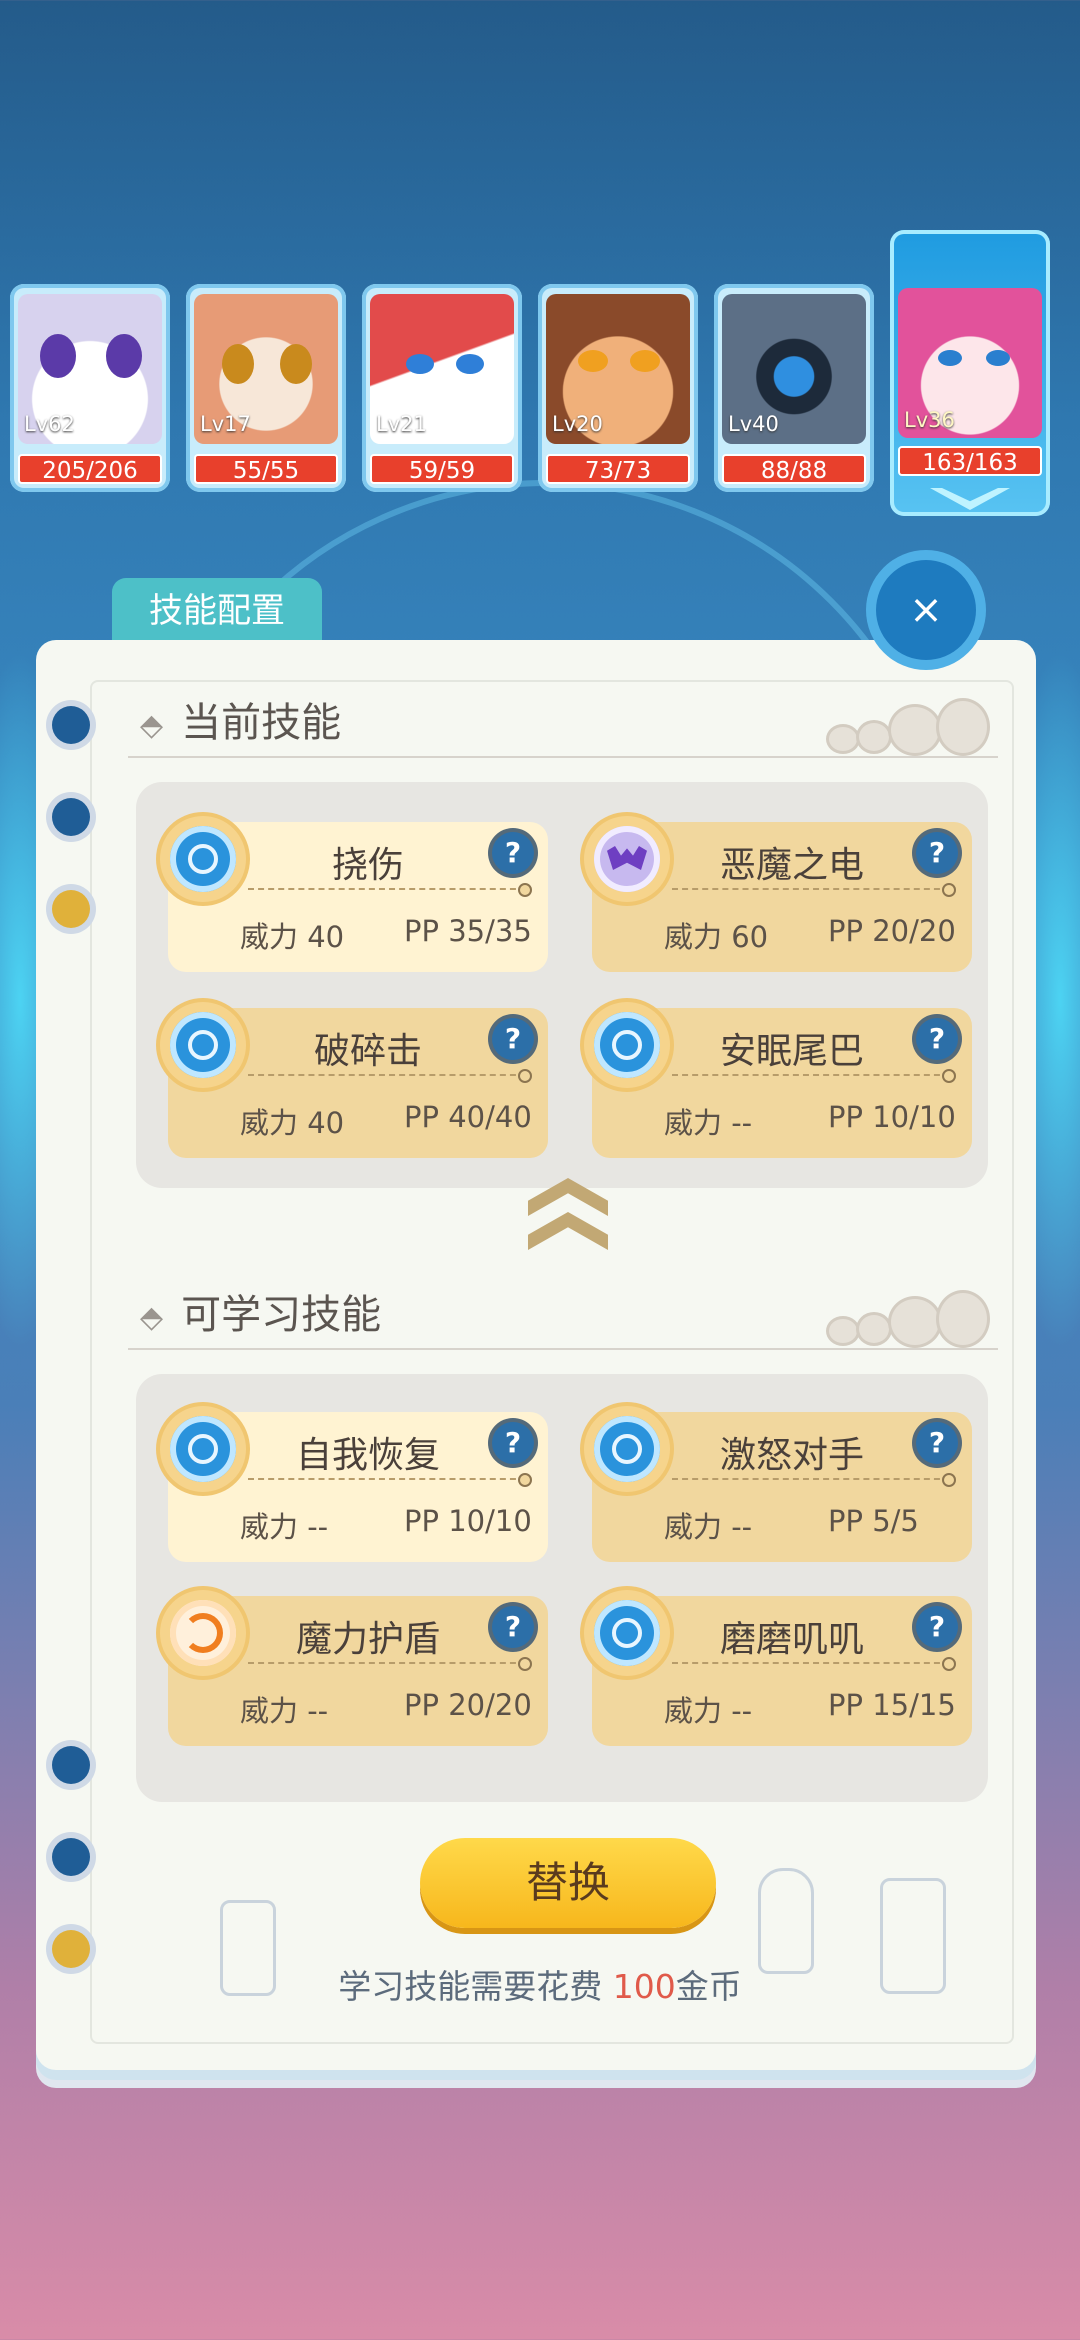 This screenshot has width=1080, height=2340. Describe the element at coordinates (367, 1455) in the screenshot. I see `skill-name: 自我恢复` at that location.